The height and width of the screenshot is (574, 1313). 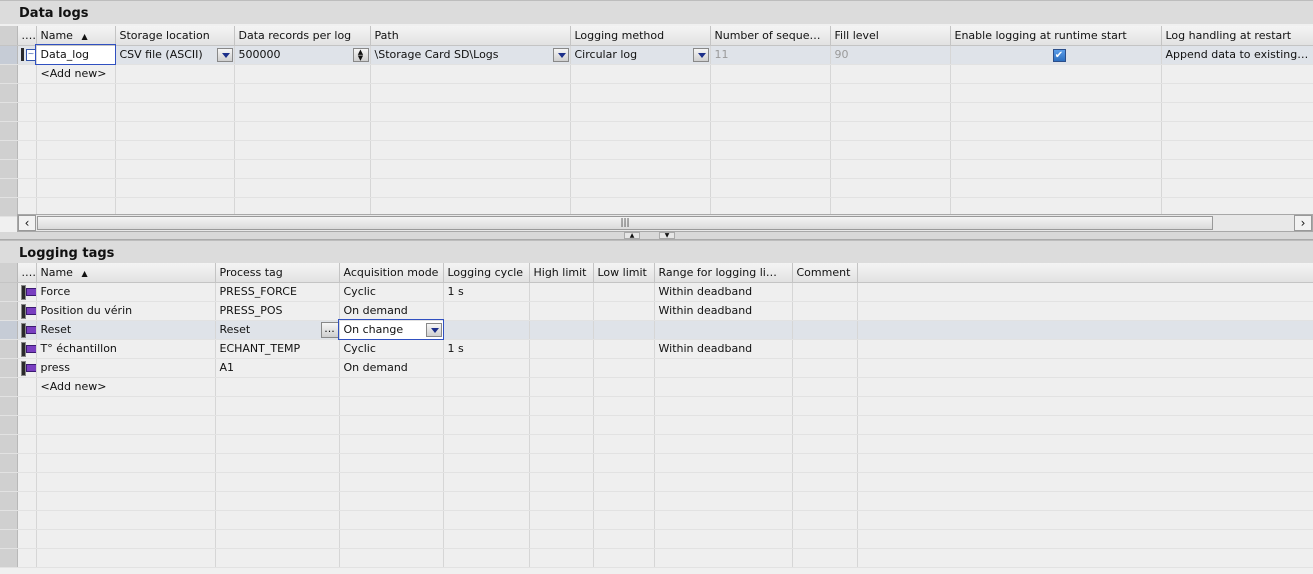 I want to click on records-per-log-stepper: 500000 ▲ ▼, so click(x=302, y=55).